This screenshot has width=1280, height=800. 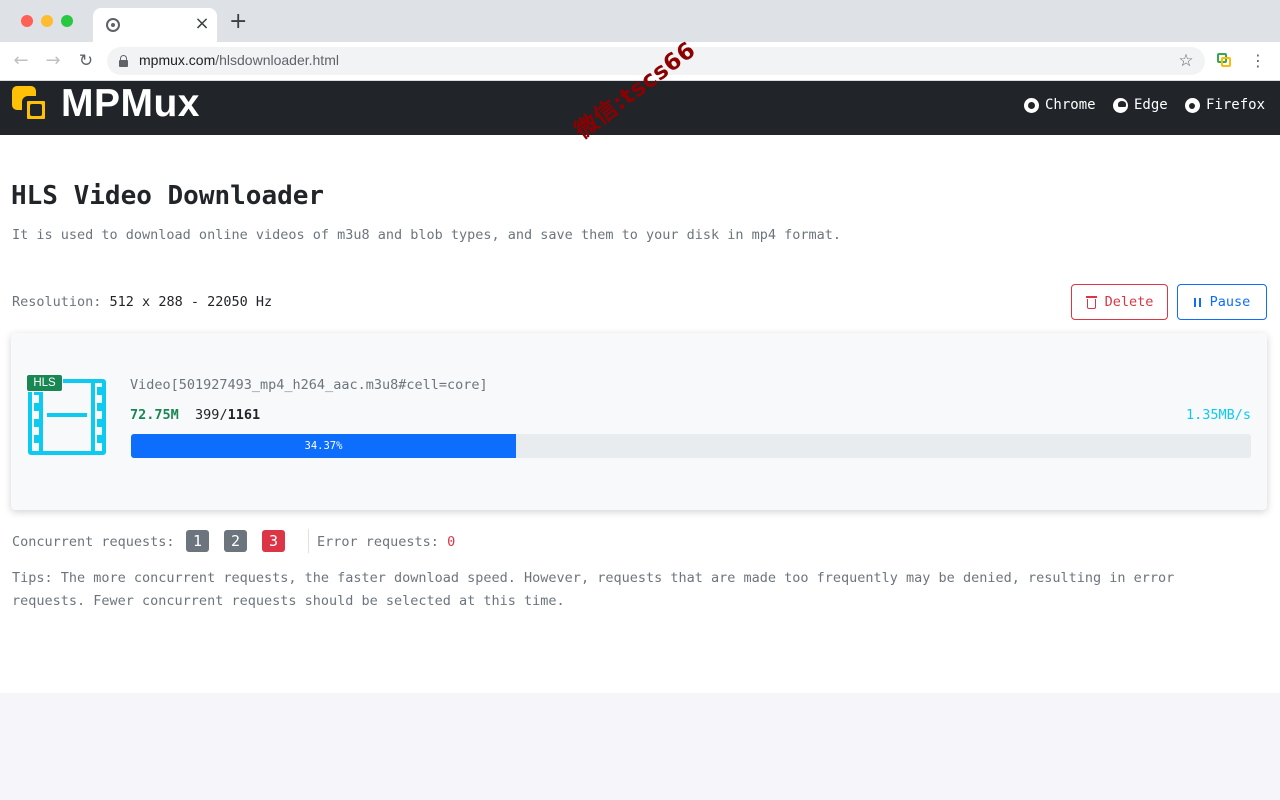 What do you see at coordinates (202, 24) in the screenshot?
I see `tab-close-icon: ×` at bounding box center [202, 24].